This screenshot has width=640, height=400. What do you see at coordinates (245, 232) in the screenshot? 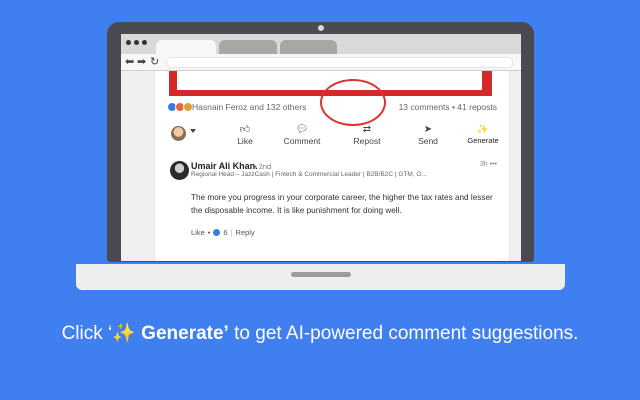
I see `reply-button: Reply` at bounding box center [245, 232].